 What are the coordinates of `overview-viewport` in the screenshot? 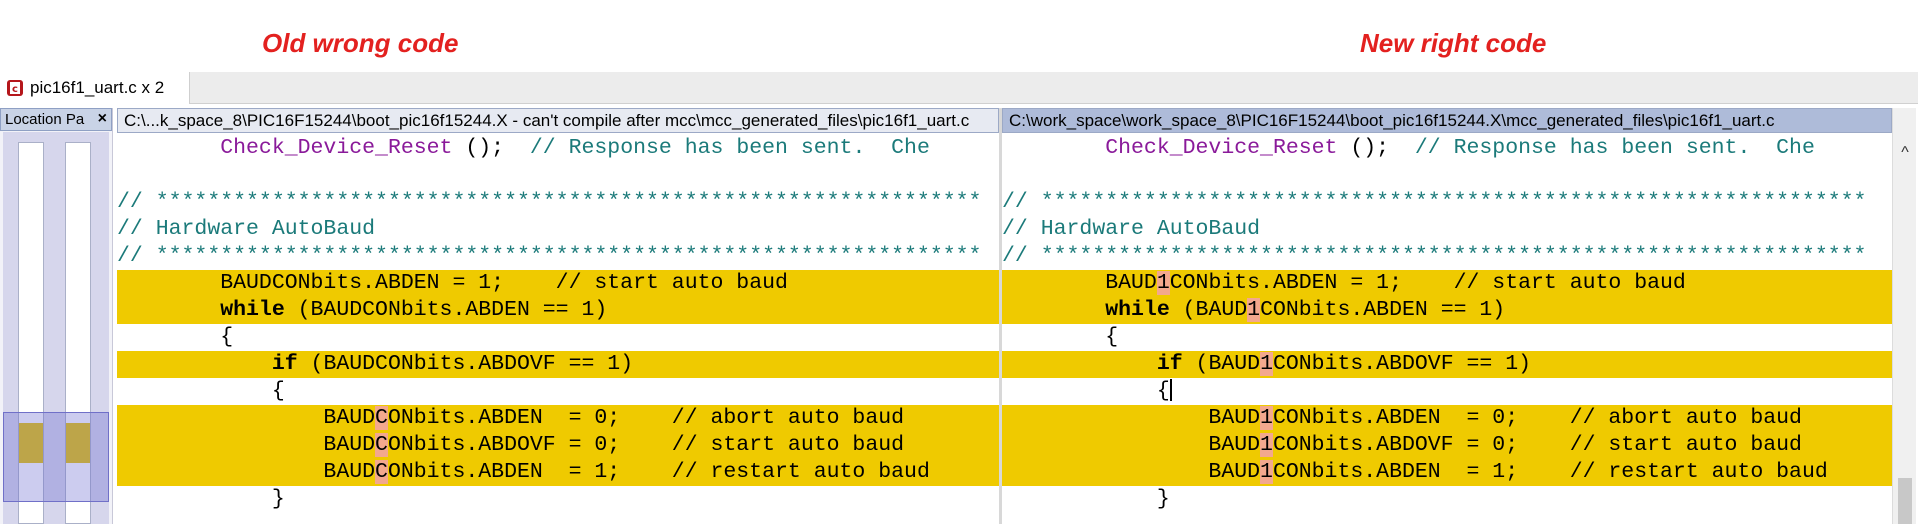 It's located at (56, 457).